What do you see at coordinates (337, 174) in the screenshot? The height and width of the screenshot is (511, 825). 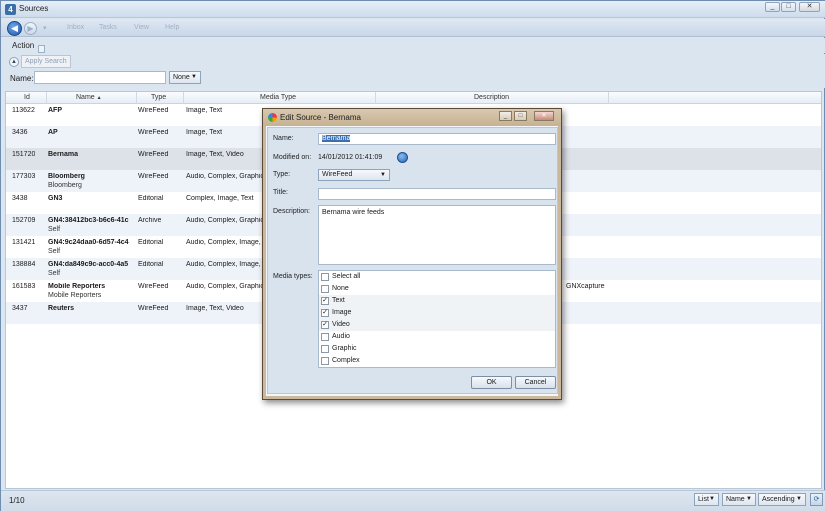 I see `type-select-value: WireFeed` at bounding box center [337, 174].